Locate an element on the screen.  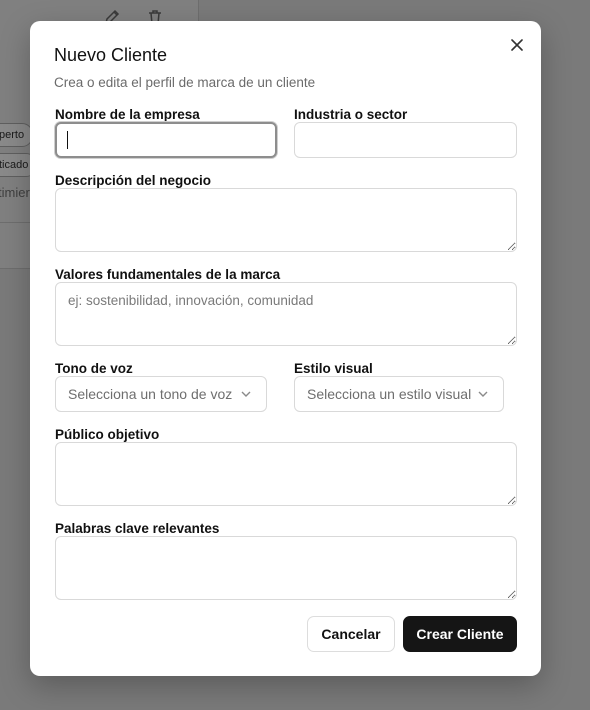
description-textarea is located at coordinates (286, 220).